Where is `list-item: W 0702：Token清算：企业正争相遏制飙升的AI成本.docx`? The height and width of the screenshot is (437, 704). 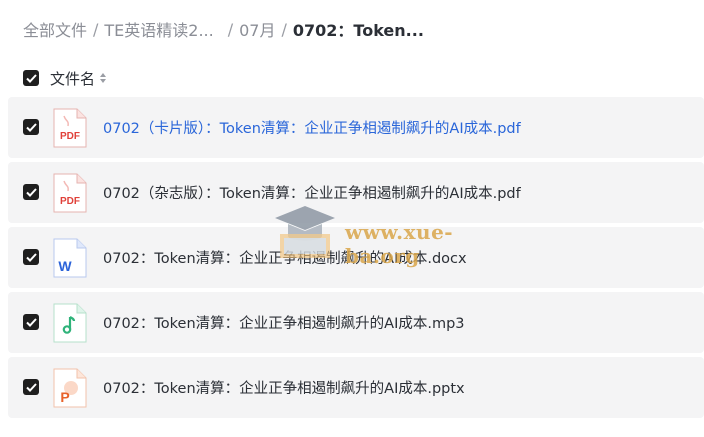
list-item: W 0702：Token清算：企业正争相遏制飙升的AI成本.docx is located at coordinates (356, 257).